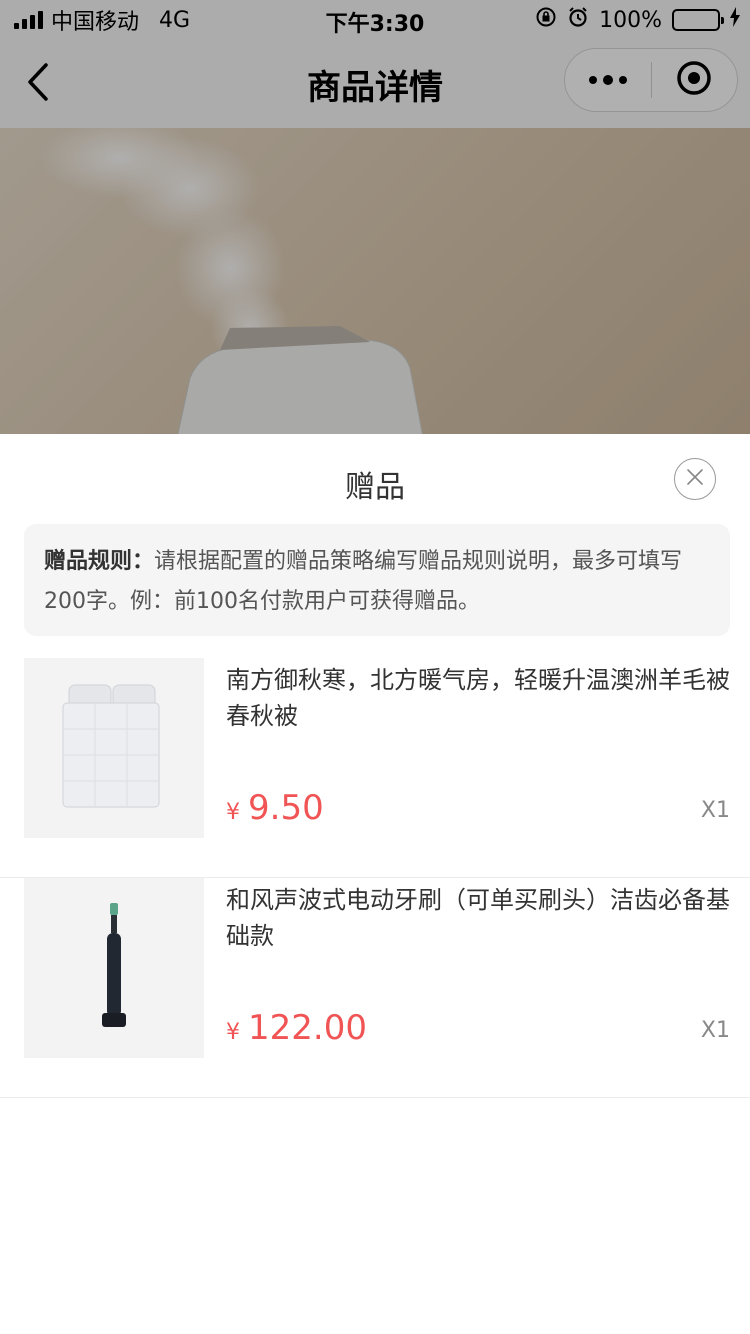 This screenshot has height=1334, width=750. What do you see at coordinates (307, 1028) in the screenshot?
I see `price-value: 122.00` at bounding box center [307, 1028].